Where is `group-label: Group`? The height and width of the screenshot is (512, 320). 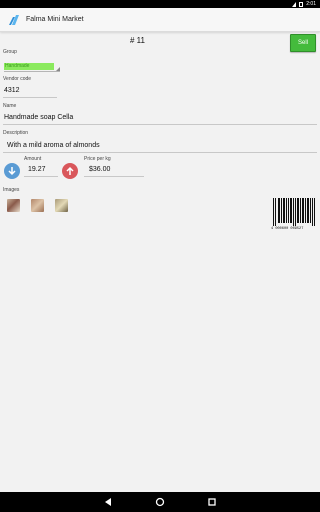
group-label: Group is located at coordinates (10, 52).